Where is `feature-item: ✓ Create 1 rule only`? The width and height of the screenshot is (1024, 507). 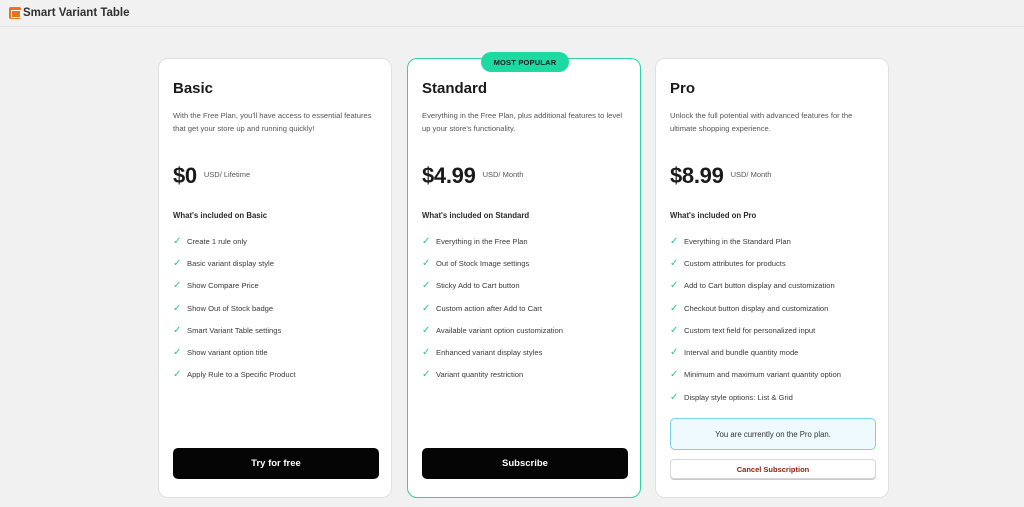
feature-item: ✓ Create 1 rule only is located at coordinates (210, 241).